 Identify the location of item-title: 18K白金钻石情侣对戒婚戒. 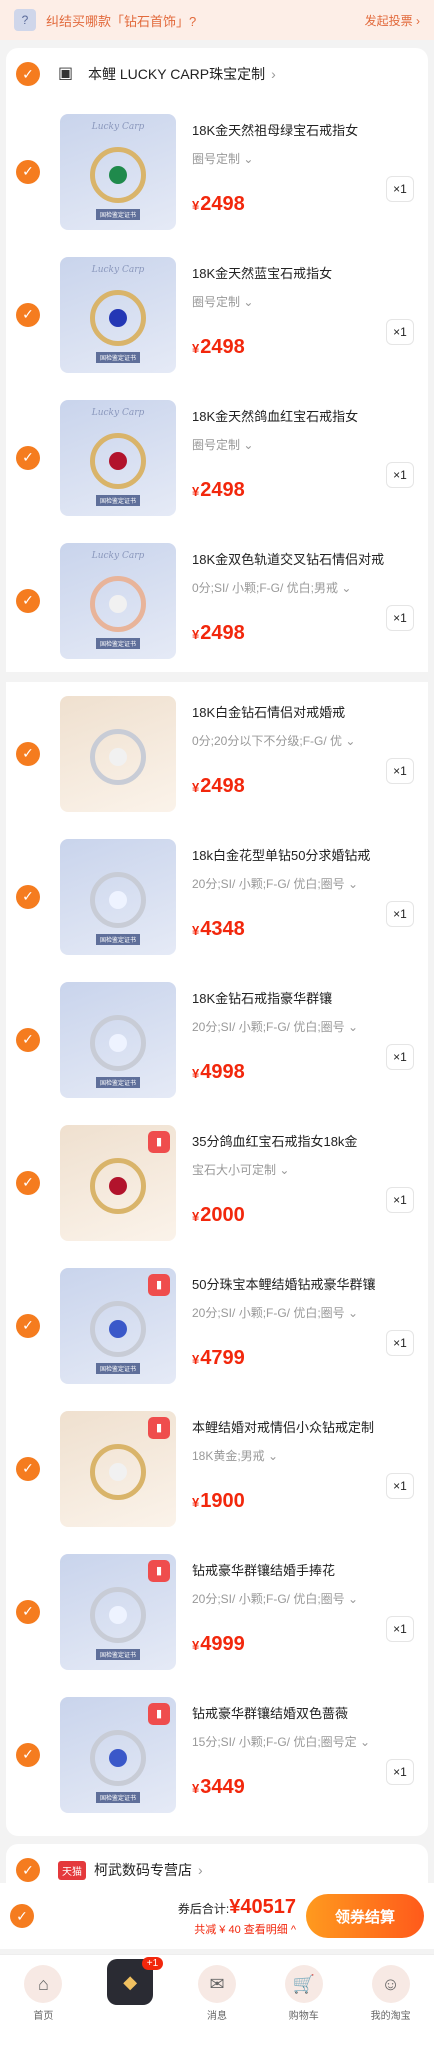
(292, 713).